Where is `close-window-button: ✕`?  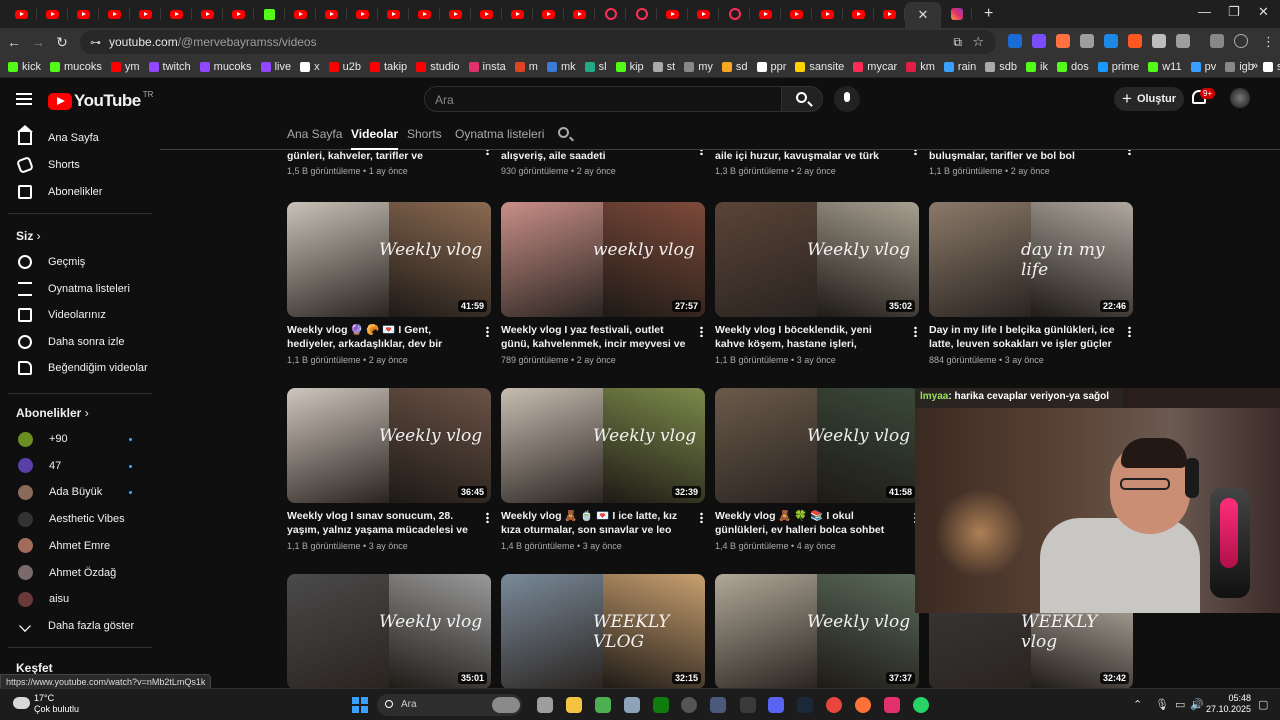 close-window-button: ✕ is located at coordinates (1263, 12).